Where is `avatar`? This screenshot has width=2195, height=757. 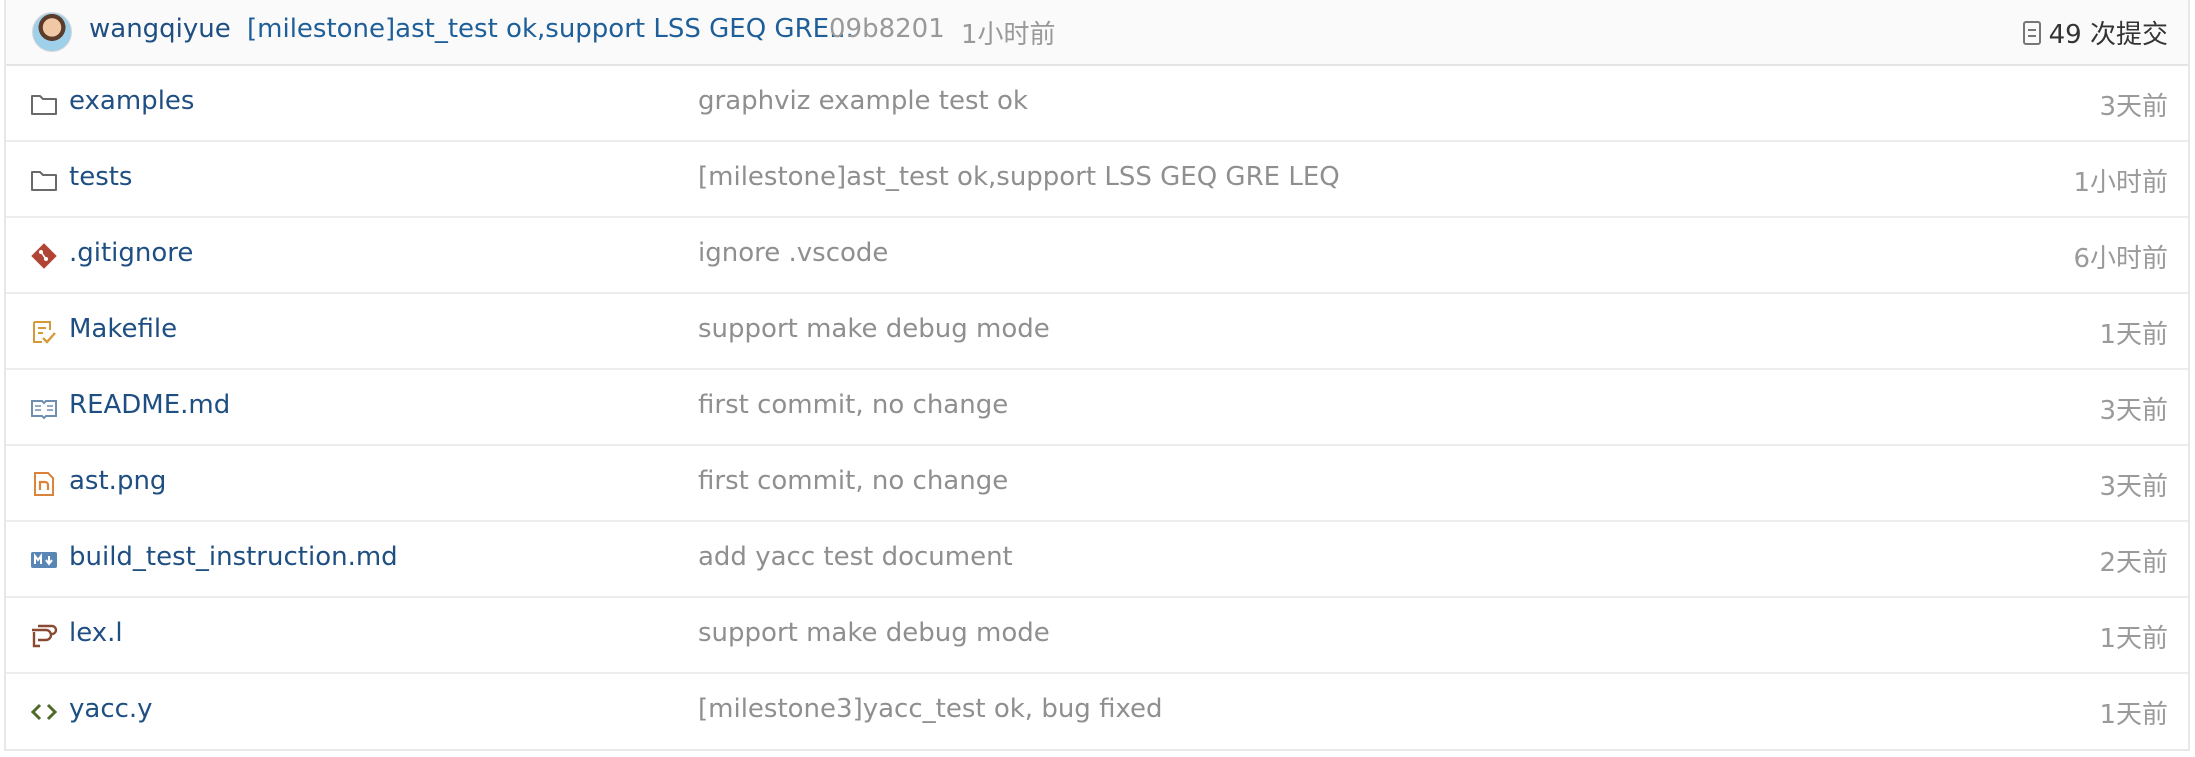
avatar is located at coordinates (52, 32).